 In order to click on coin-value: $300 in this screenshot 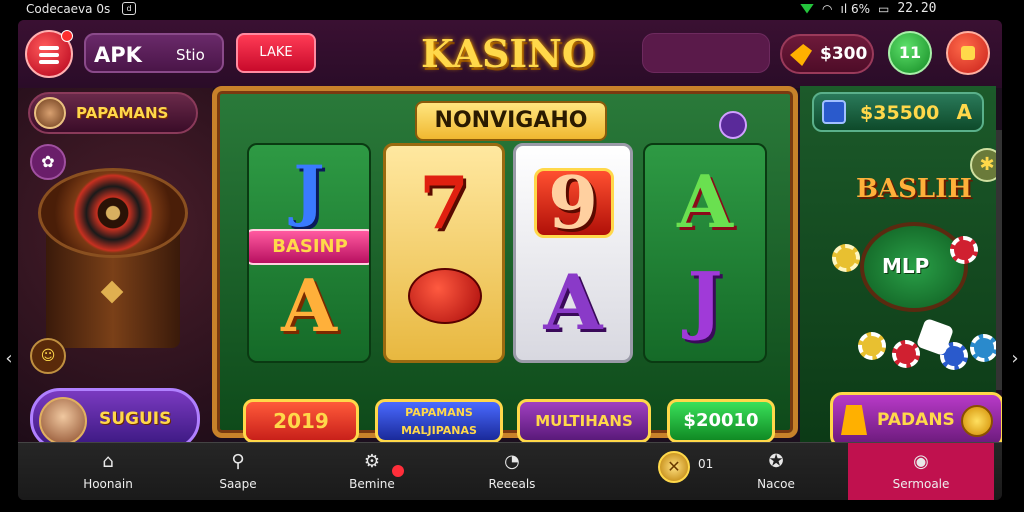, I will do `click(844, 54)`.